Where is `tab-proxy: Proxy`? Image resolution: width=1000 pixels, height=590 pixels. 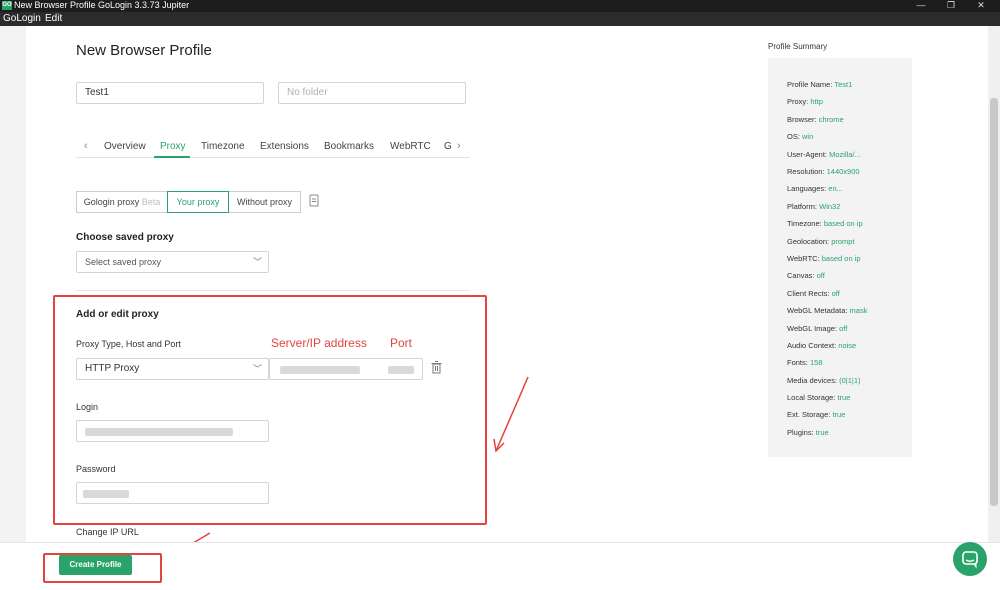
tab-proxy: Proxy is located at coordinates (173, 146).